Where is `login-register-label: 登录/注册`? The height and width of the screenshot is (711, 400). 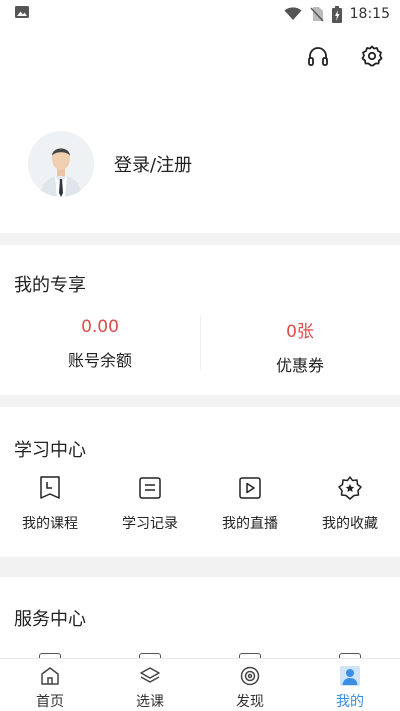
login-register-label: 登录/注册 is located at coordinates (153, 164).